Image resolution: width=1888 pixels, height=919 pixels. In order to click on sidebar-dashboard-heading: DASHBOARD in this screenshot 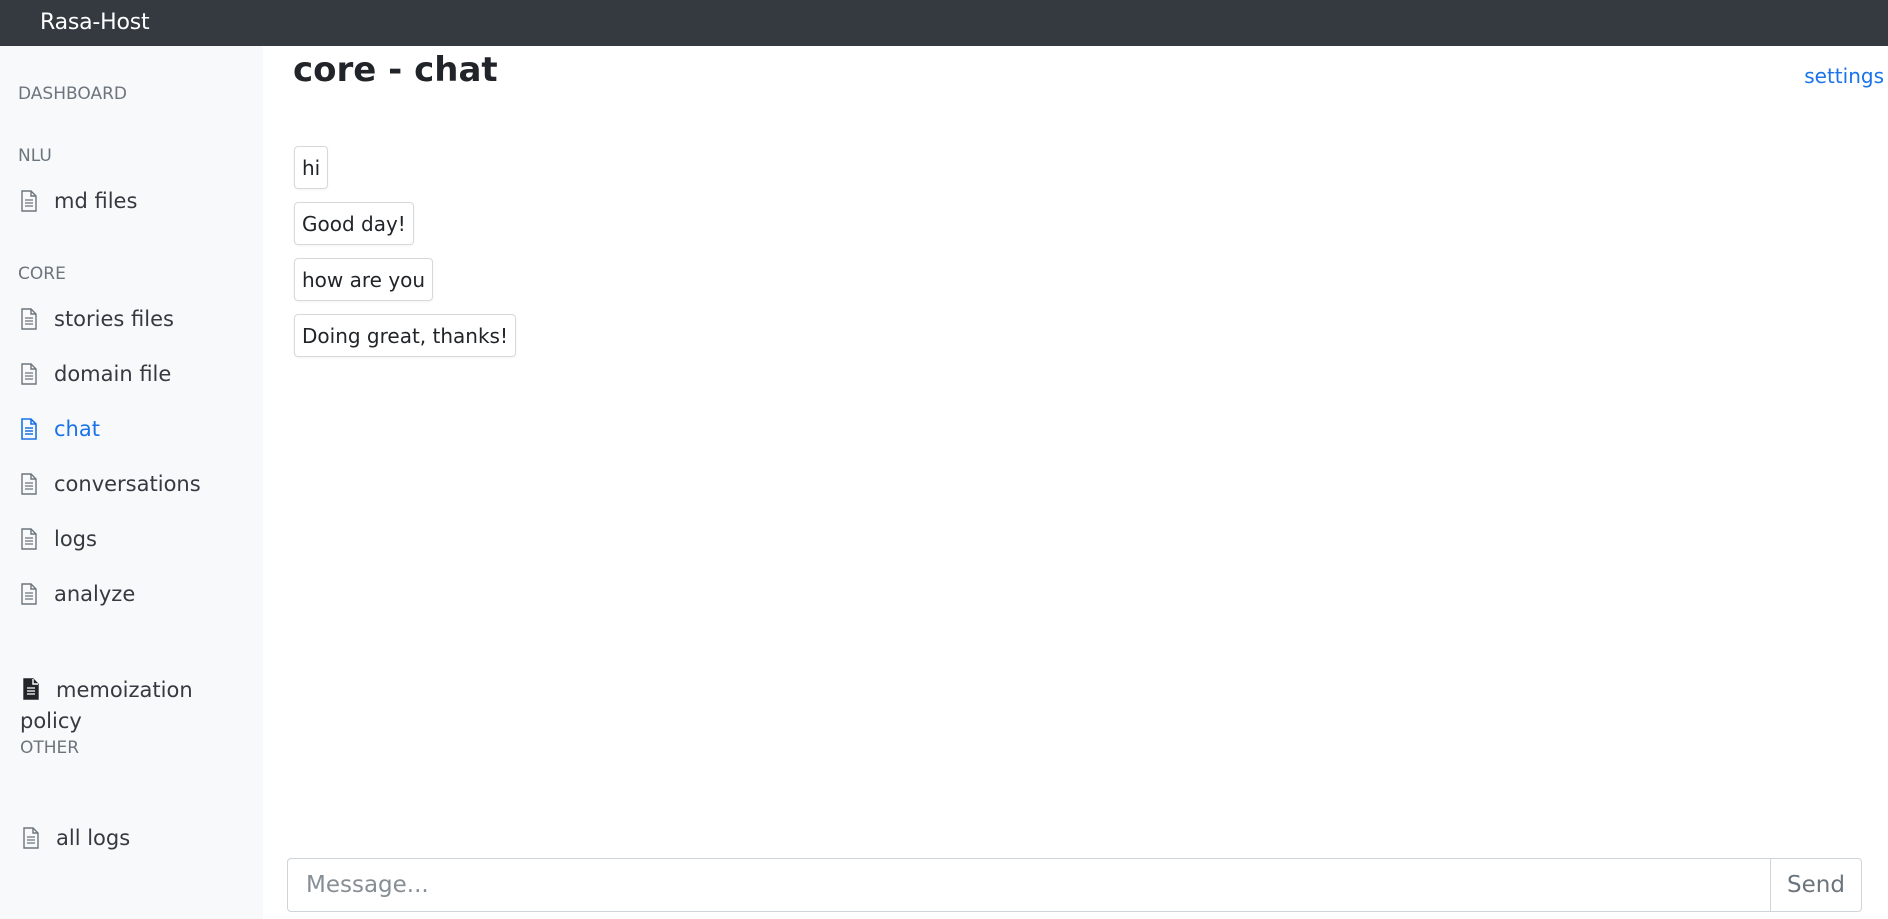, I will do `click(72, 94)`.